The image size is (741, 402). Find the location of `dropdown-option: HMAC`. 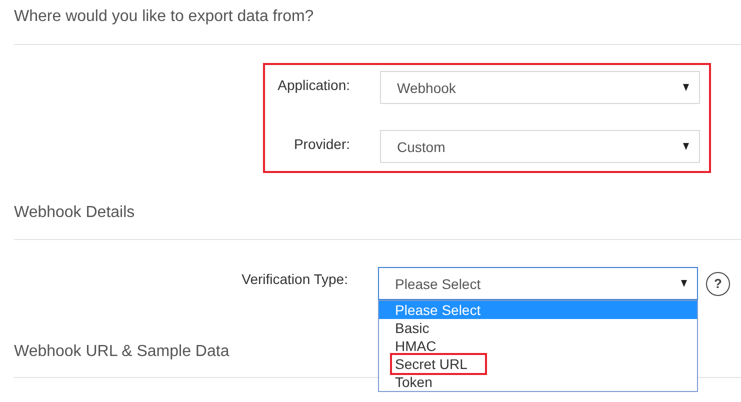

dropdown-option: HMAC is located at coordinates (538, 346).